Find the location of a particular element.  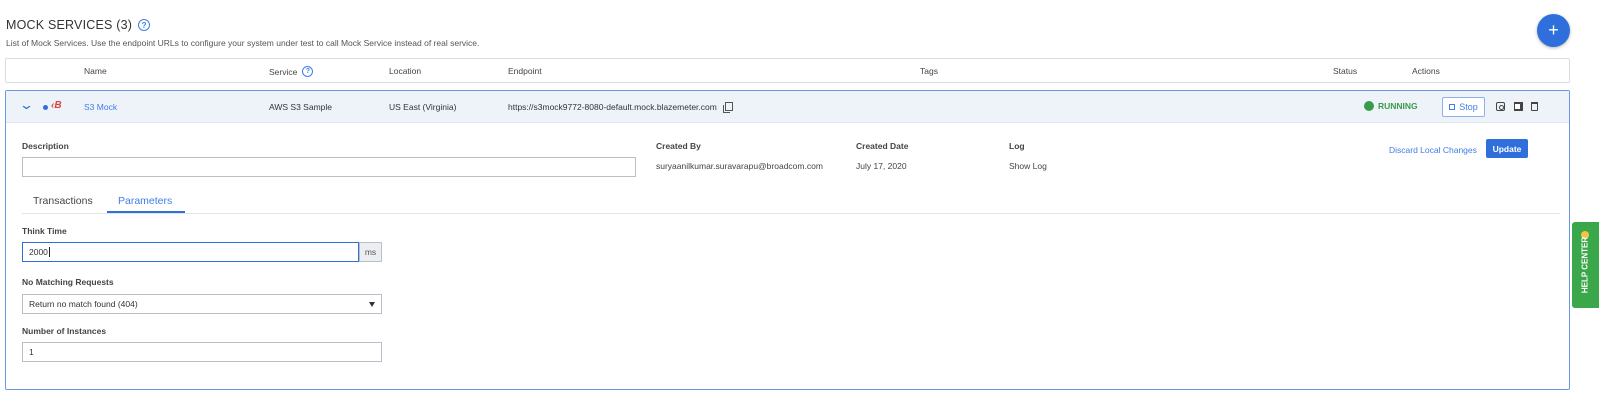

page-title-text: MOCK SERVICES (3) is located at coordinates (69, 25).